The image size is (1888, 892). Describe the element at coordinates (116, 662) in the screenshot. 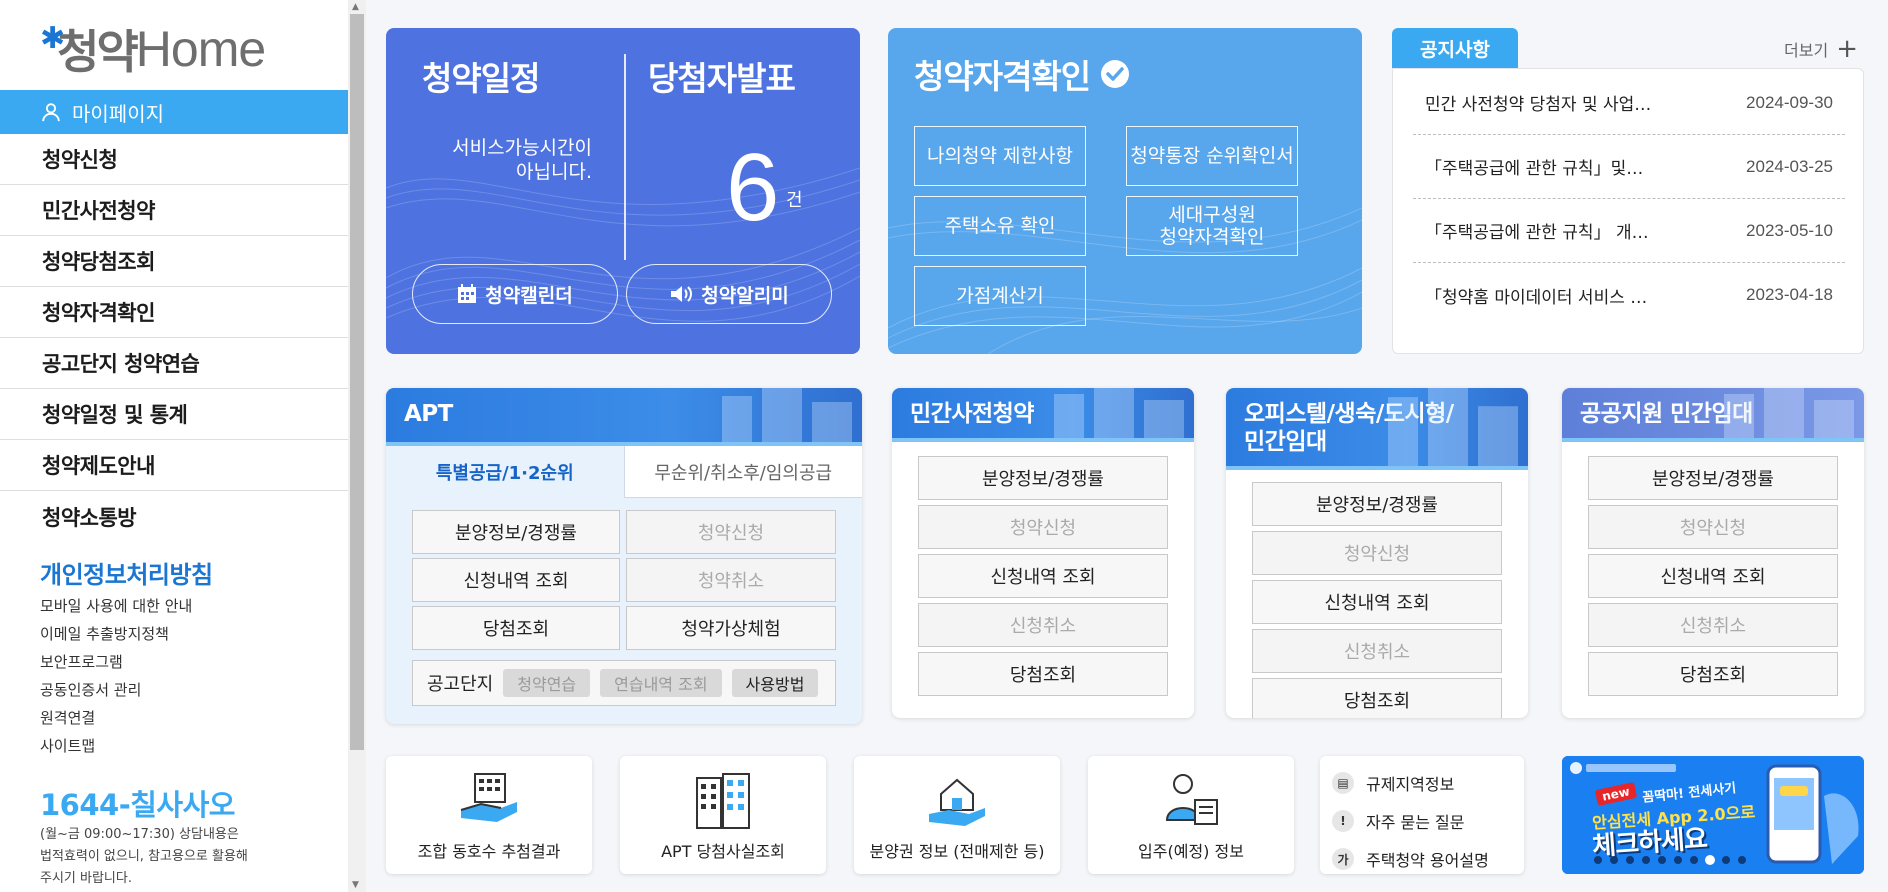

I see `link-security-program: 보안프로그램` at that location.